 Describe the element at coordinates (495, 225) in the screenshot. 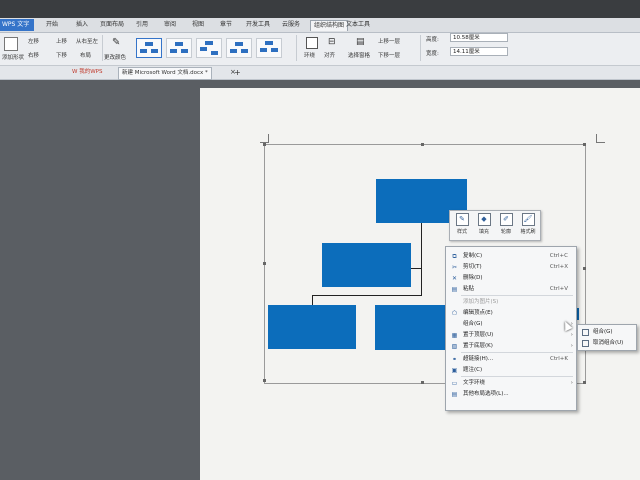

I see `mini-toolbar: ✎ 样式 ◆ 填充 ✐ 轮廓 🖌 格式刷` at that location.